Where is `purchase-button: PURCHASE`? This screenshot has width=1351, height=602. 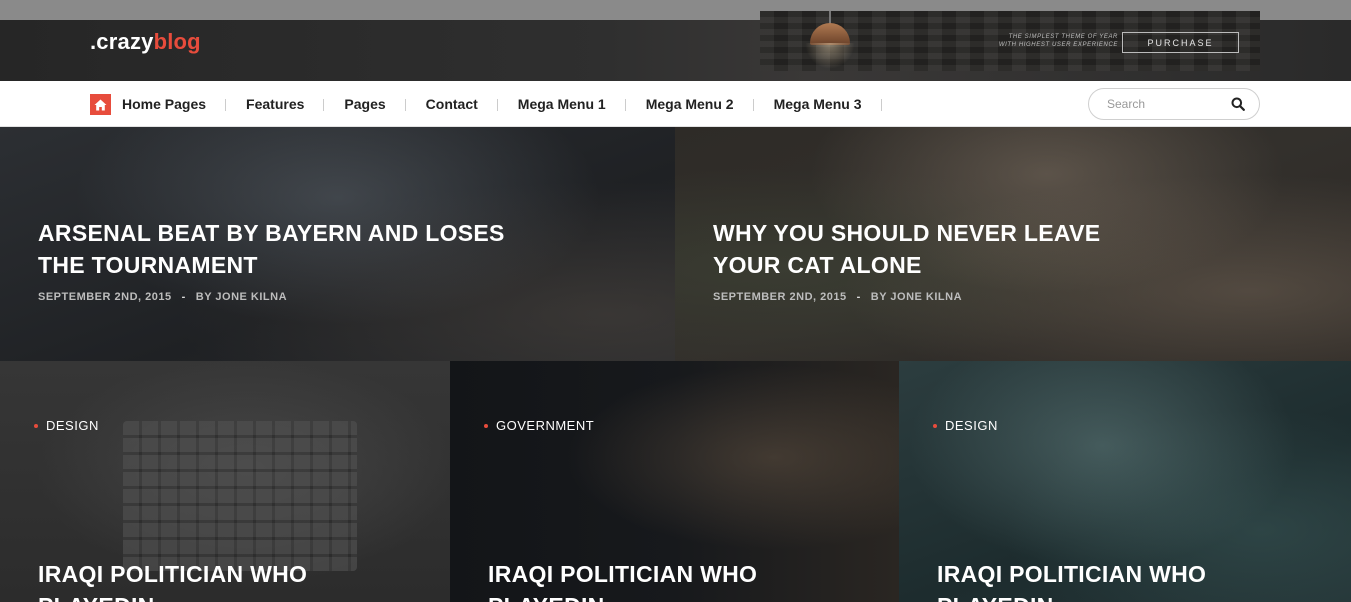
purchase-button: PURCHASE is located at coordinates (1180, 42).